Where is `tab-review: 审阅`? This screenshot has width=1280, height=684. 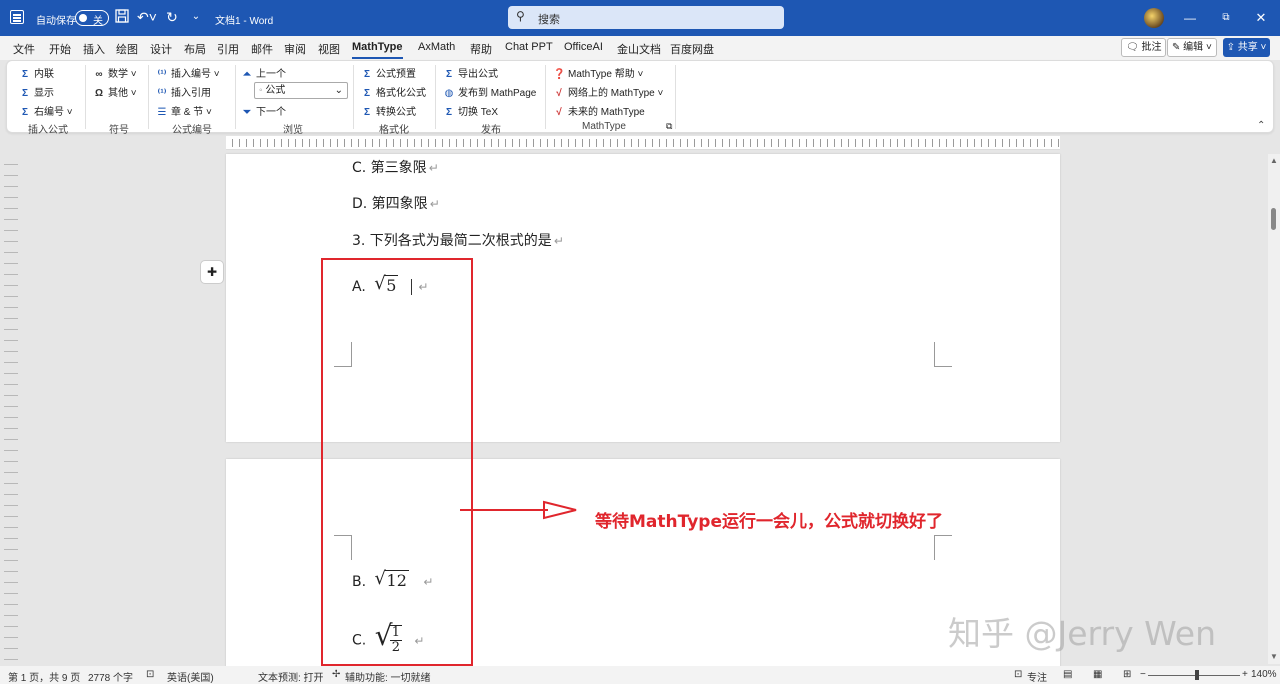
tab-review: 审阅 is located at coordinates (295, 49).